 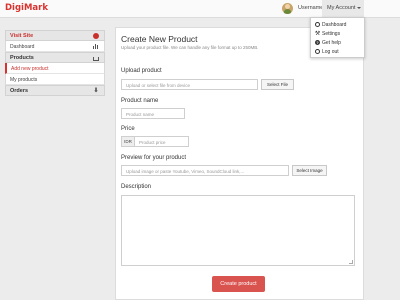 What do you see at coordinates (159, 39) in the screenshot?
I see `page-title: Create New Product` at bounding box center [159, 39].